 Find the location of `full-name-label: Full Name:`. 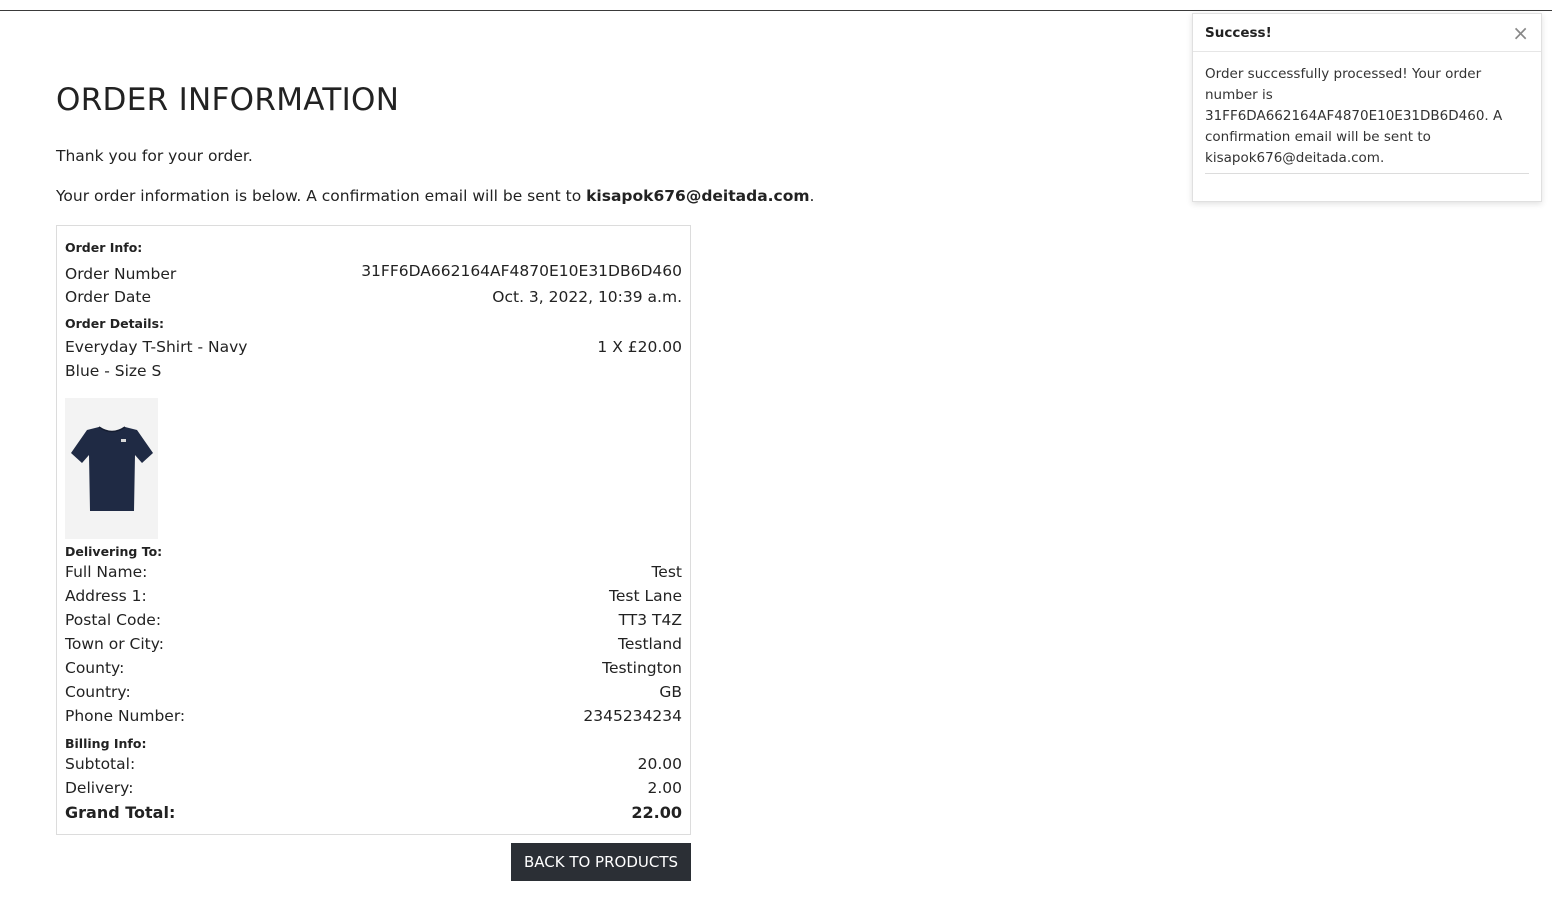

full-name-label: Full Name: is located at coordinates (106, 572).